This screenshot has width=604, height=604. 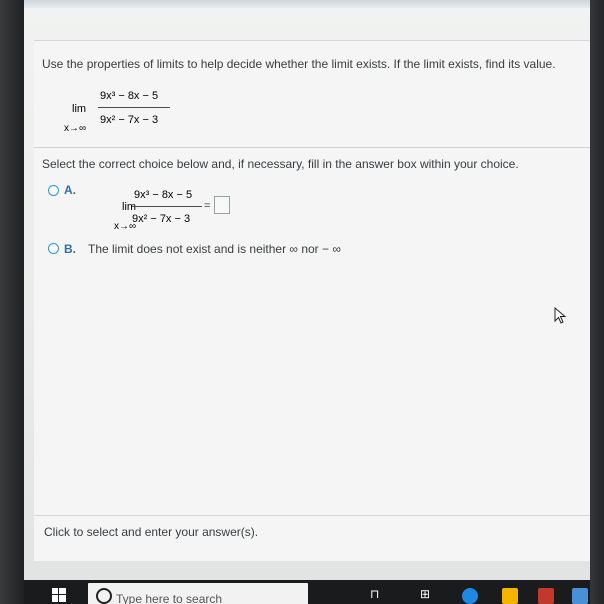 What do you see at coordinates (59, 595) in the screenshot?
I see `windows-logo-icon` at bounding box center [59, 595].